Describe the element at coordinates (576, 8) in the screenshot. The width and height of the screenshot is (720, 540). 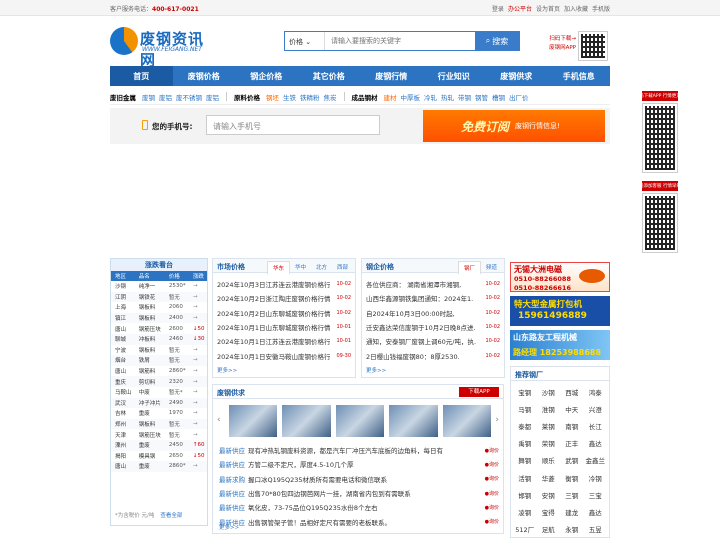
I see `add-favorite-link: 加入收藏` at that location.